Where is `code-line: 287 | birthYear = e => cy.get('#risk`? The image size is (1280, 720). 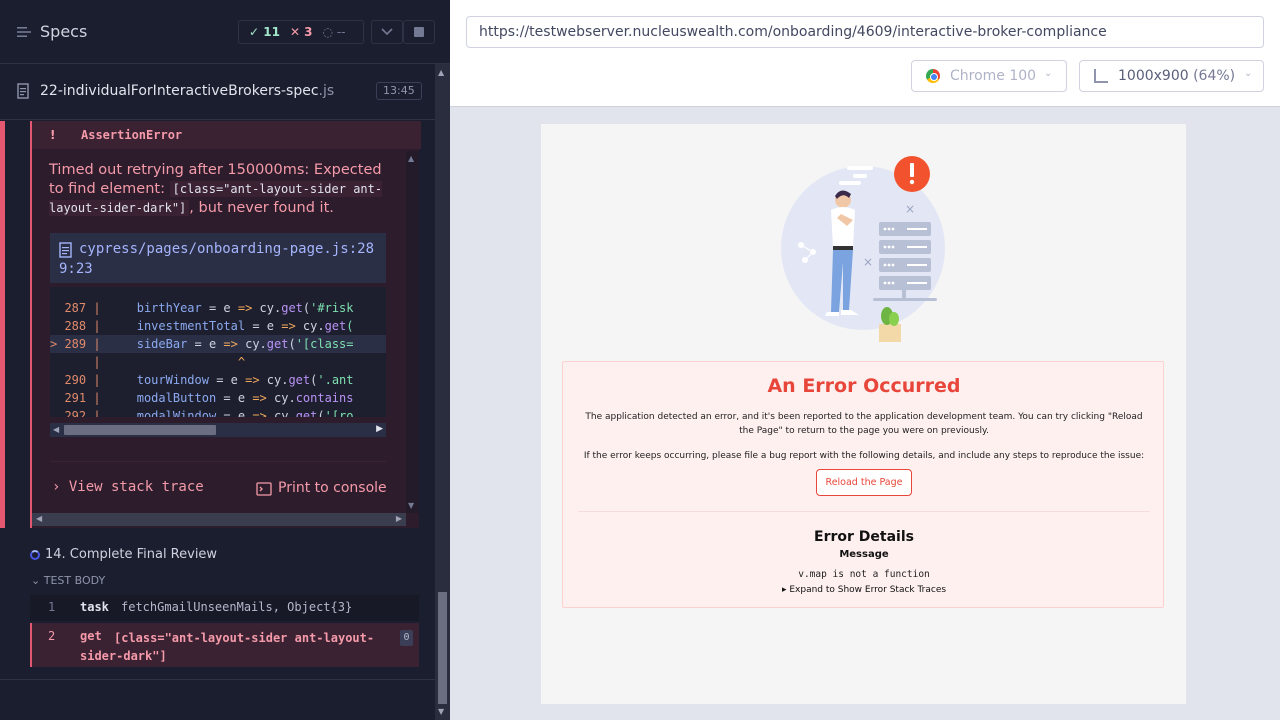
code-line: 287 | birthYear = e => cy.get('#risk is located at coordinates (209, 308).